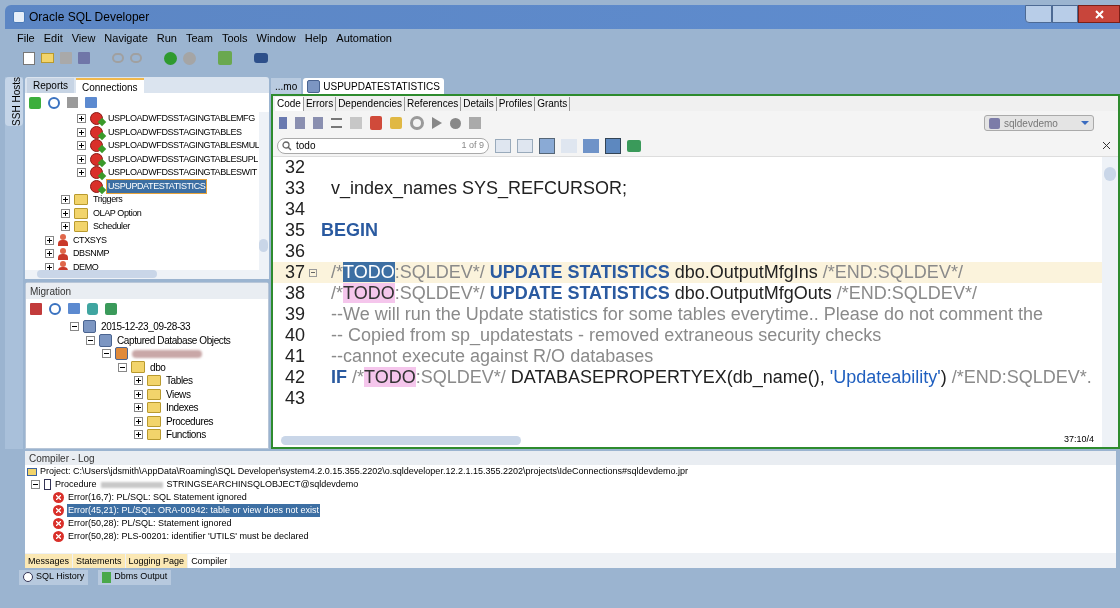  I want to click on error-message: Error(45,21): PL/SQL: ORA-00942: table or view does not exist, so click(194, 510).